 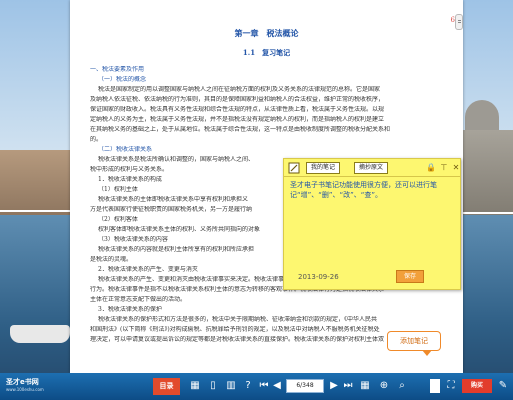 What do you see at coordinates (414, 343) in the screenshot?
I see `add-note-bubble: 添加笔记` at bounding box center [414, 343].